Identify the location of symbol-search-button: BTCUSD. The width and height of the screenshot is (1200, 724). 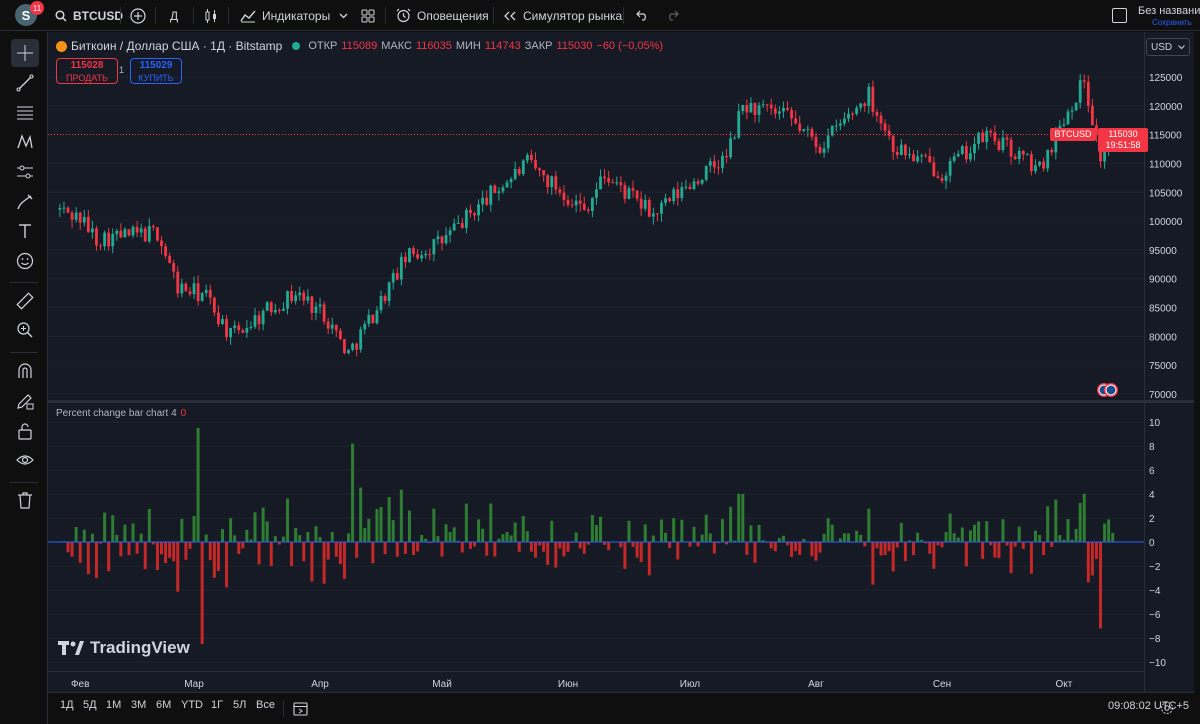
(89, 15).